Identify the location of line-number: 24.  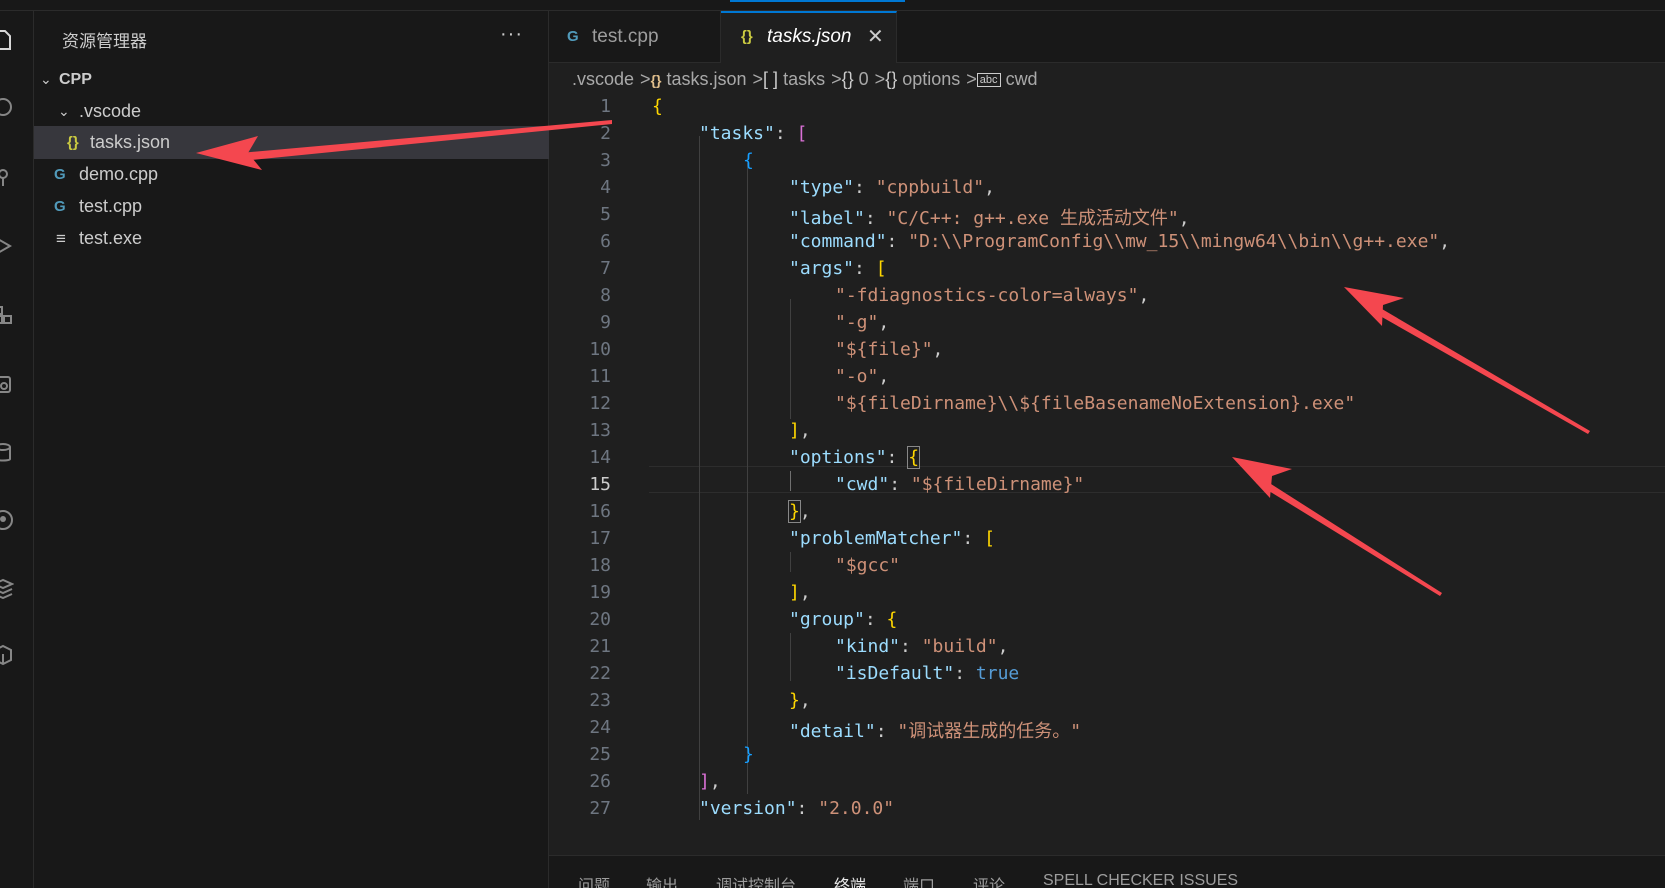
(600, 727).